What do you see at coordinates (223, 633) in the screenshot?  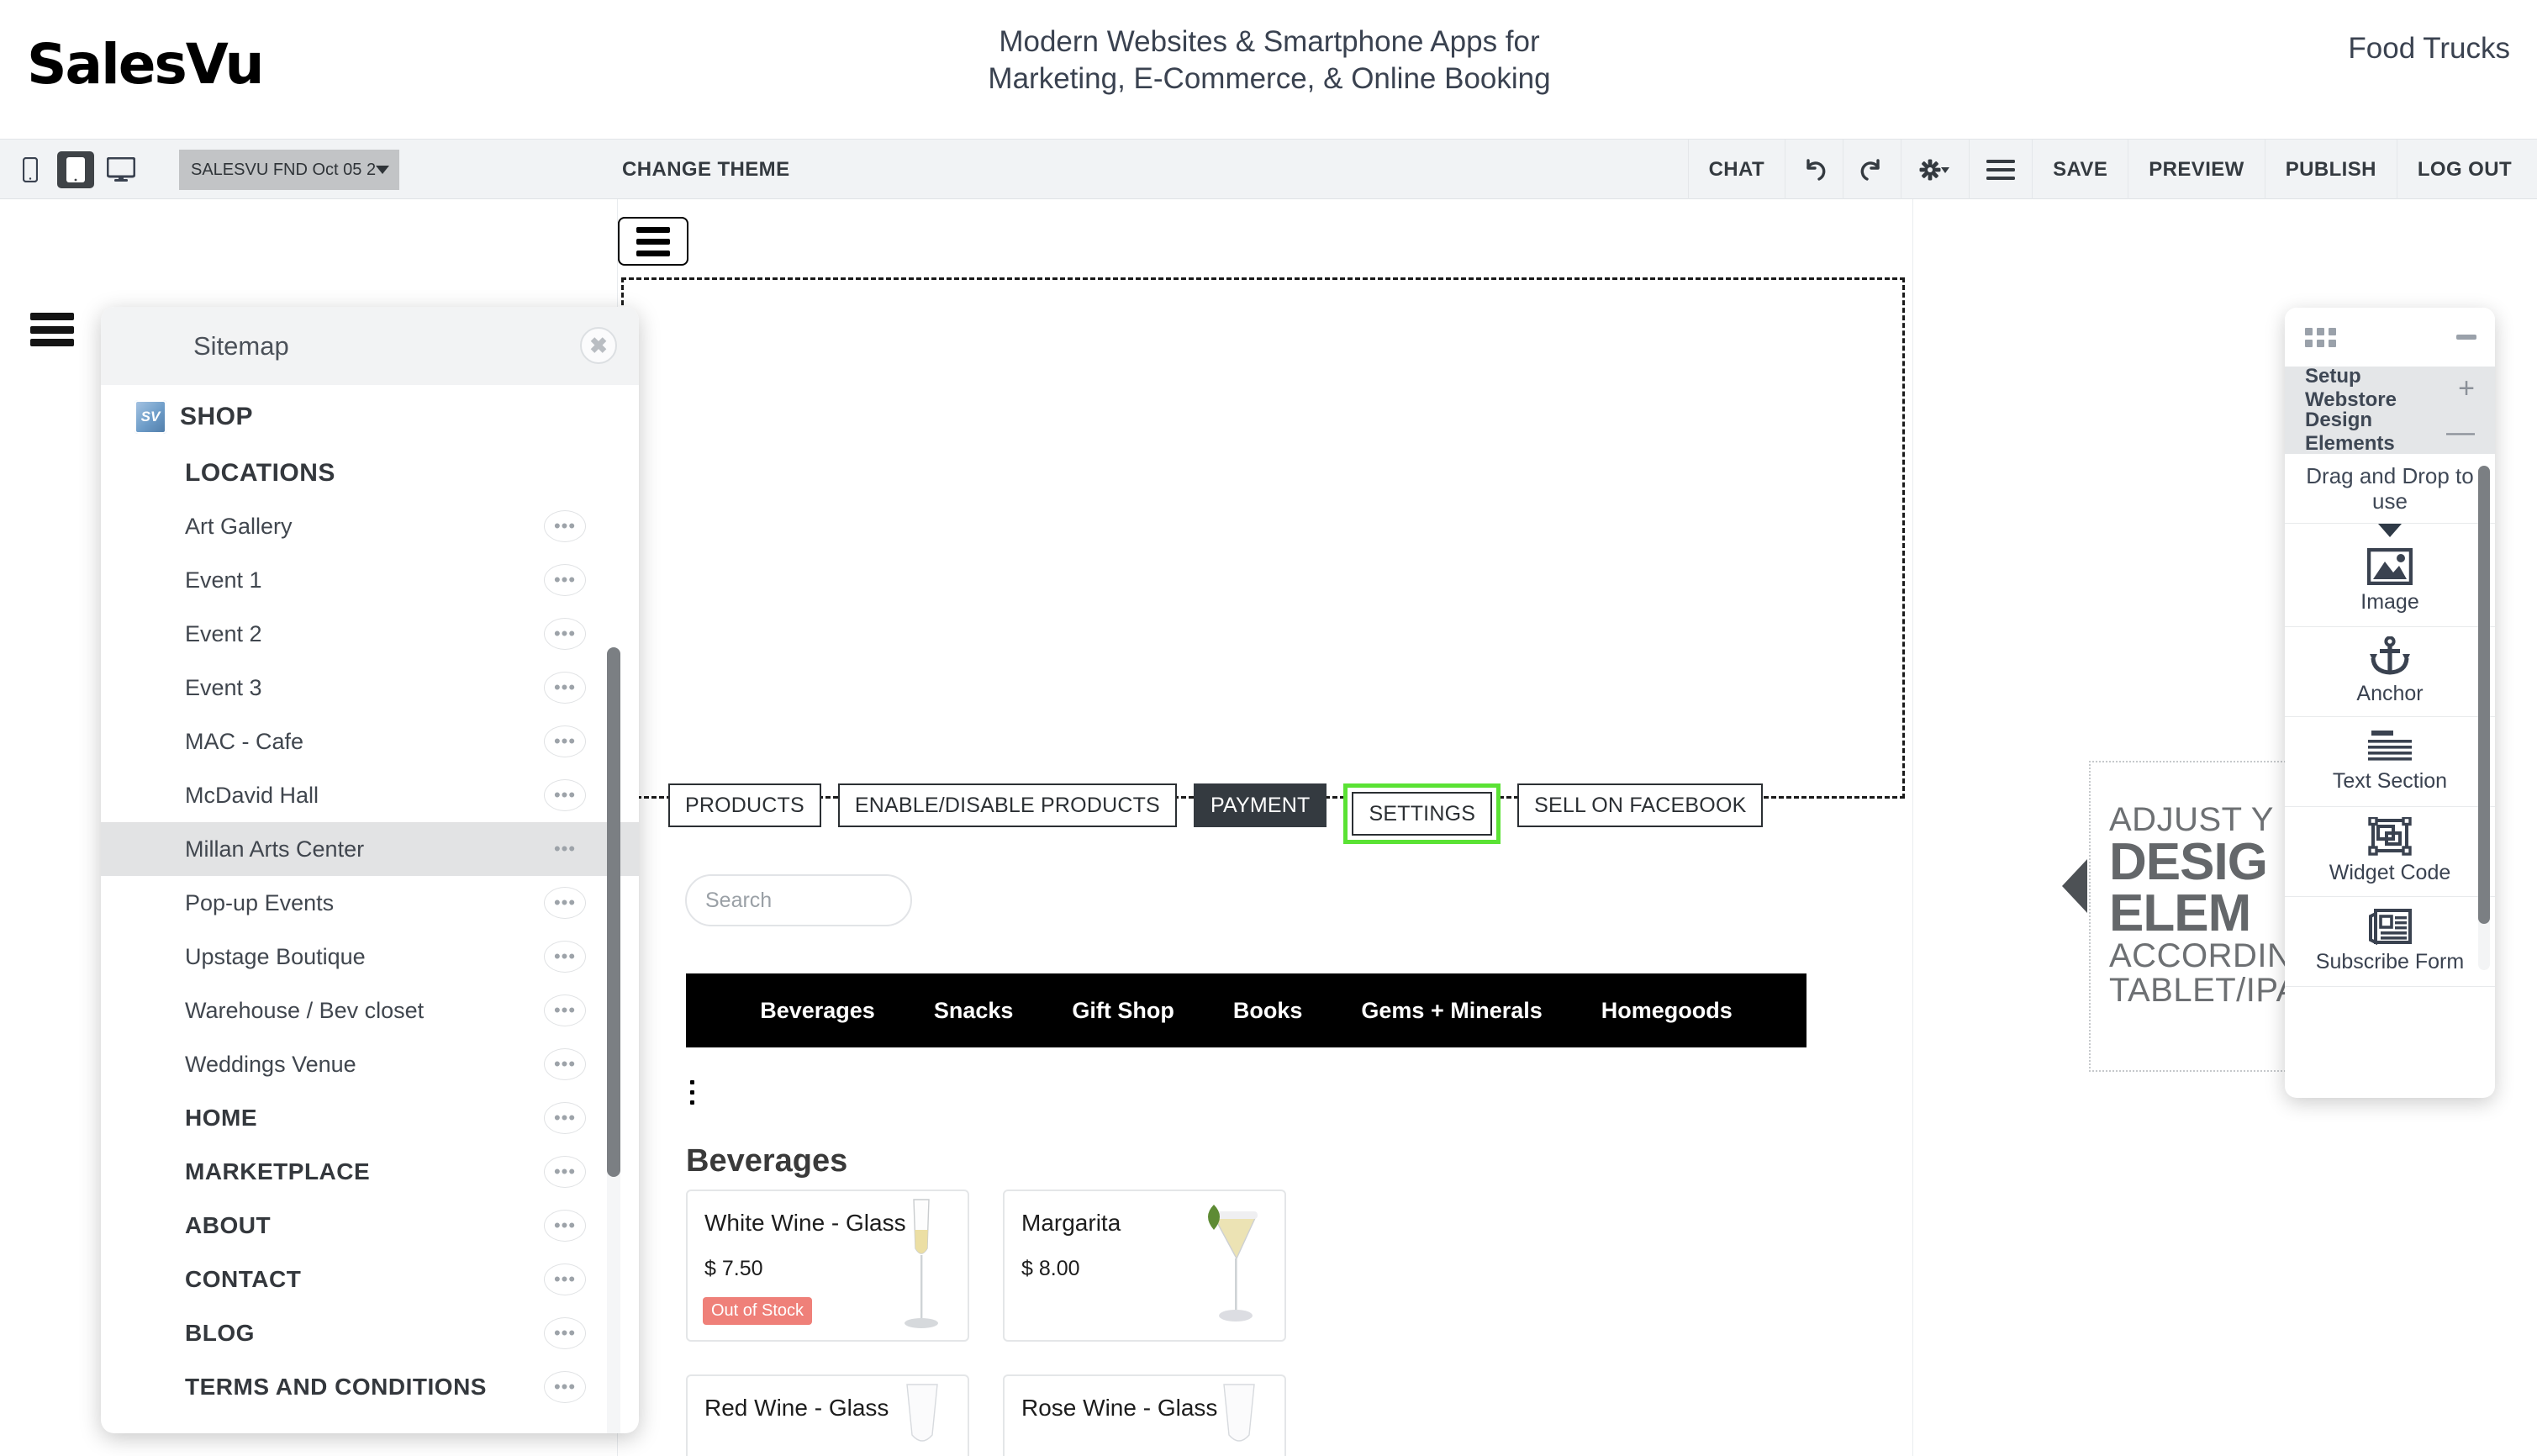 I see `sitemap-item-label: Event 2` at bounding box center [223, 633].